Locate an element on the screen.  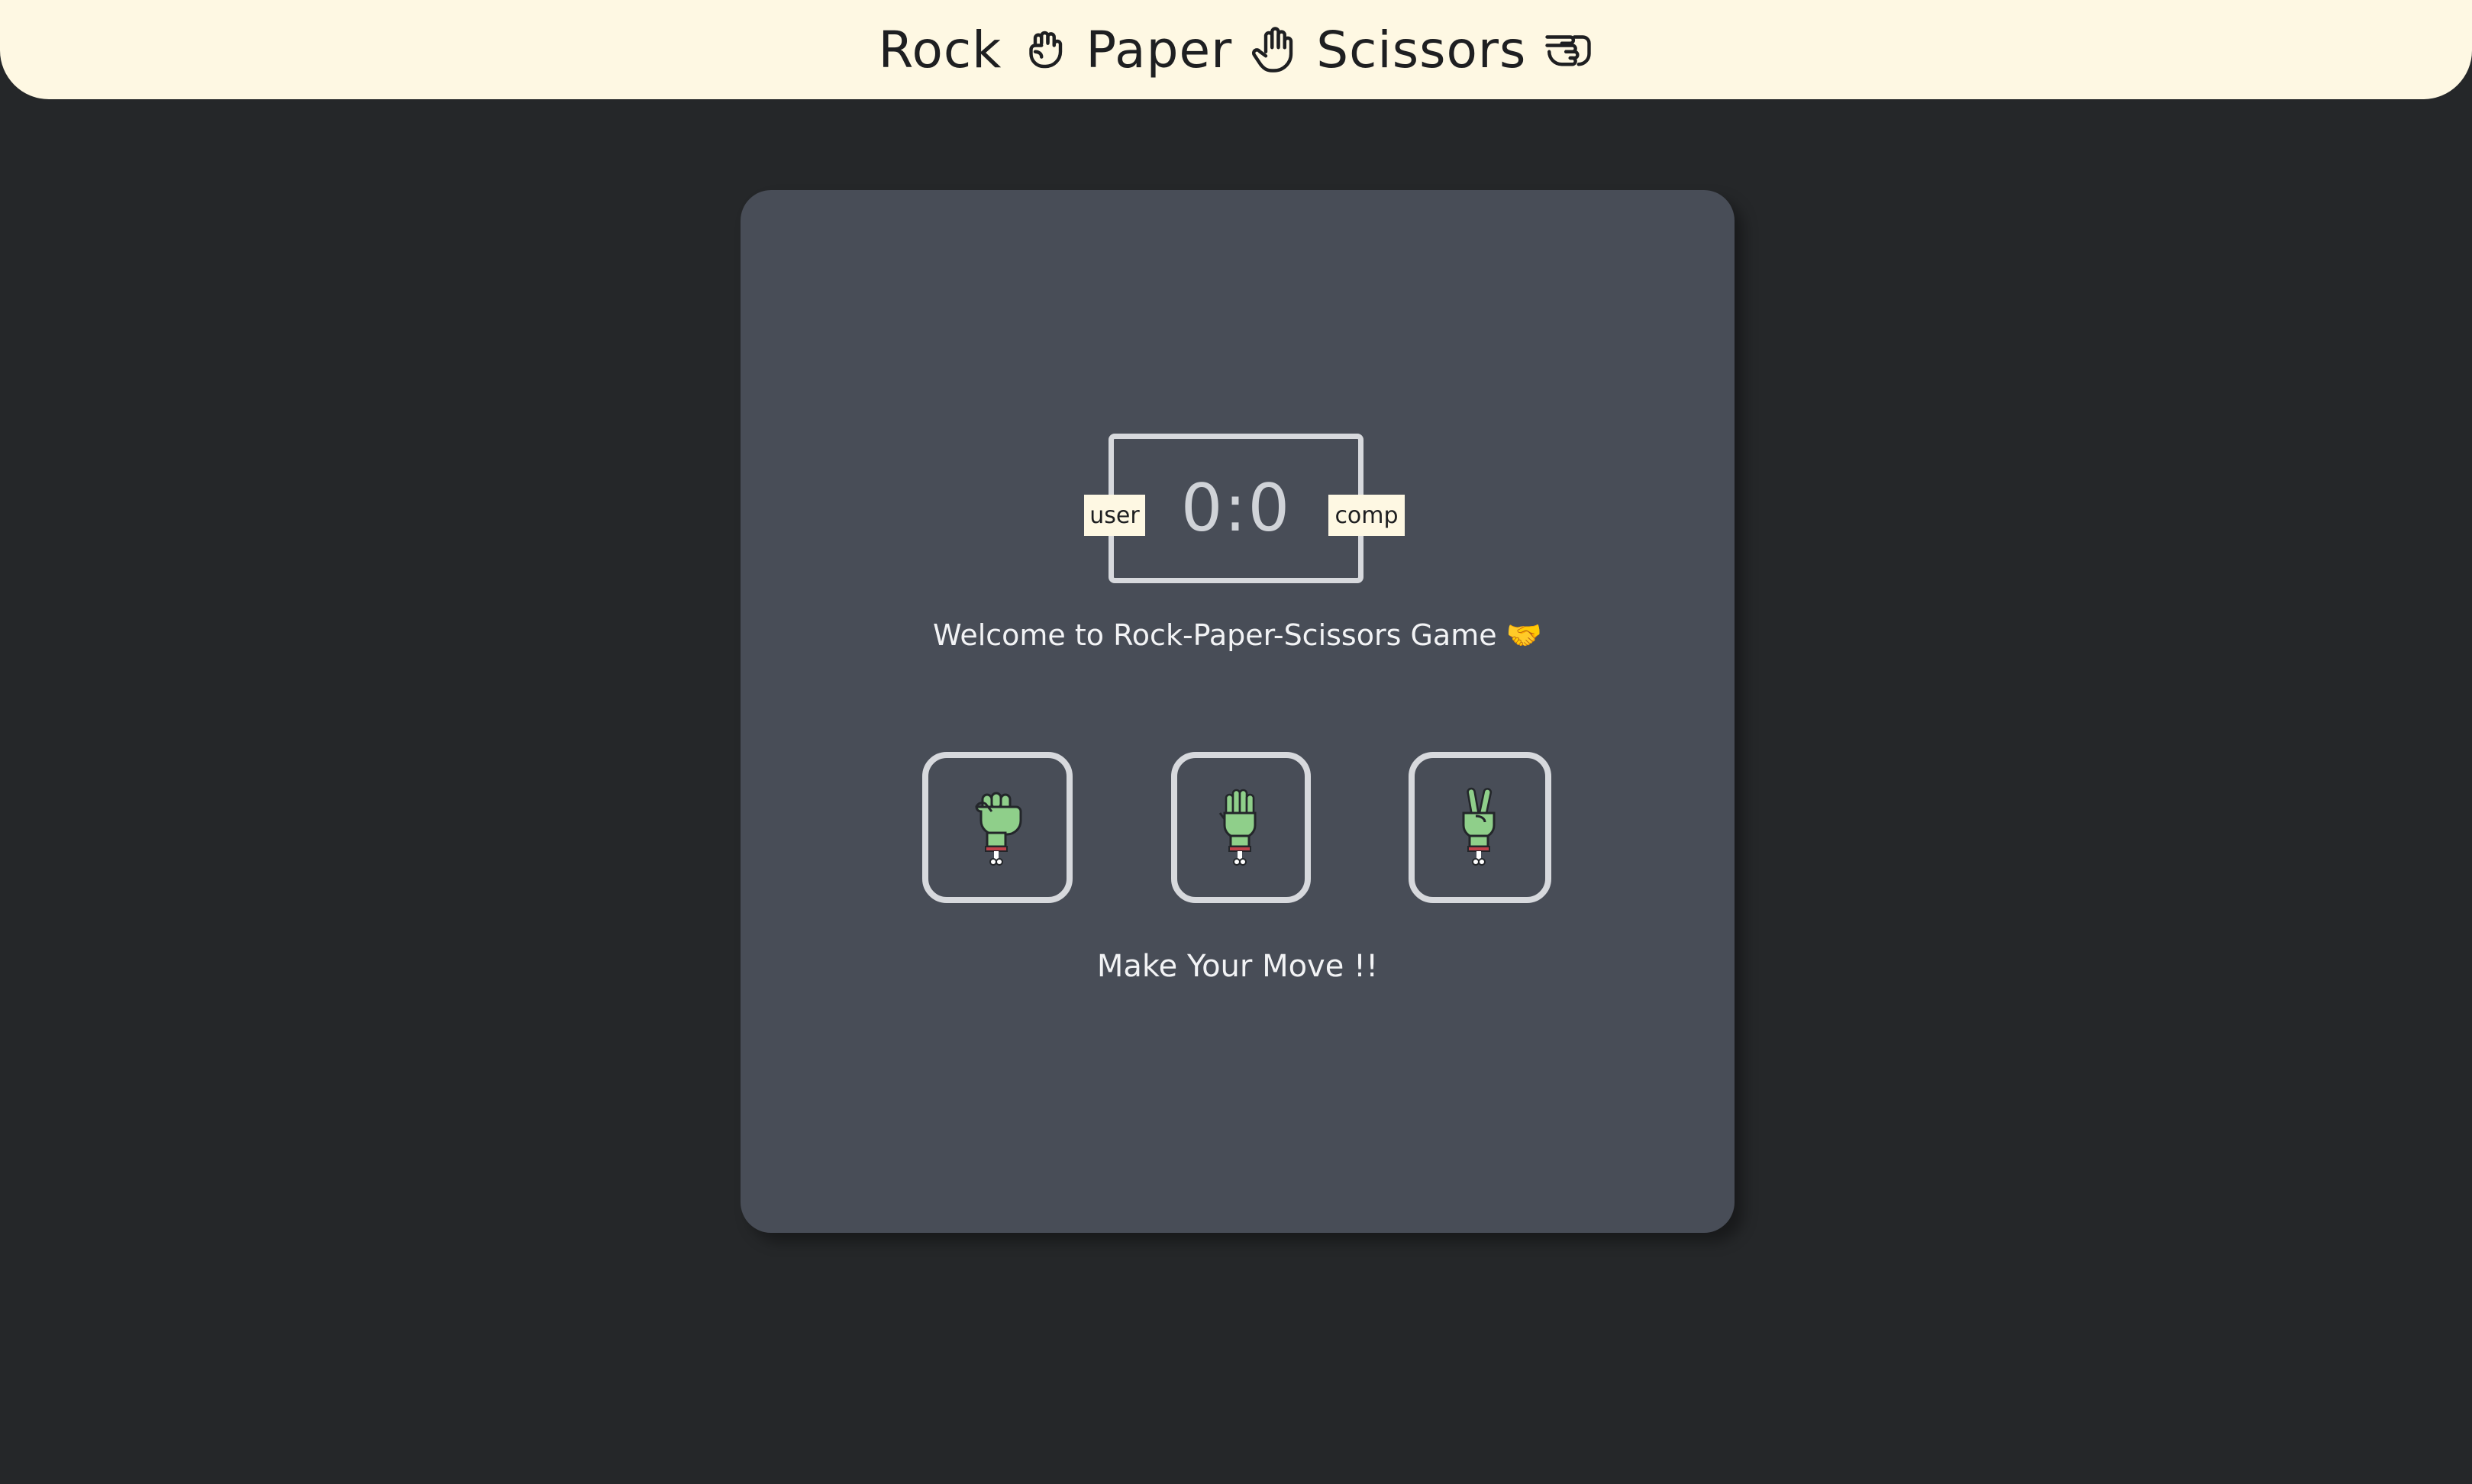
rock-choice-button is located at coordinates (997, 827).